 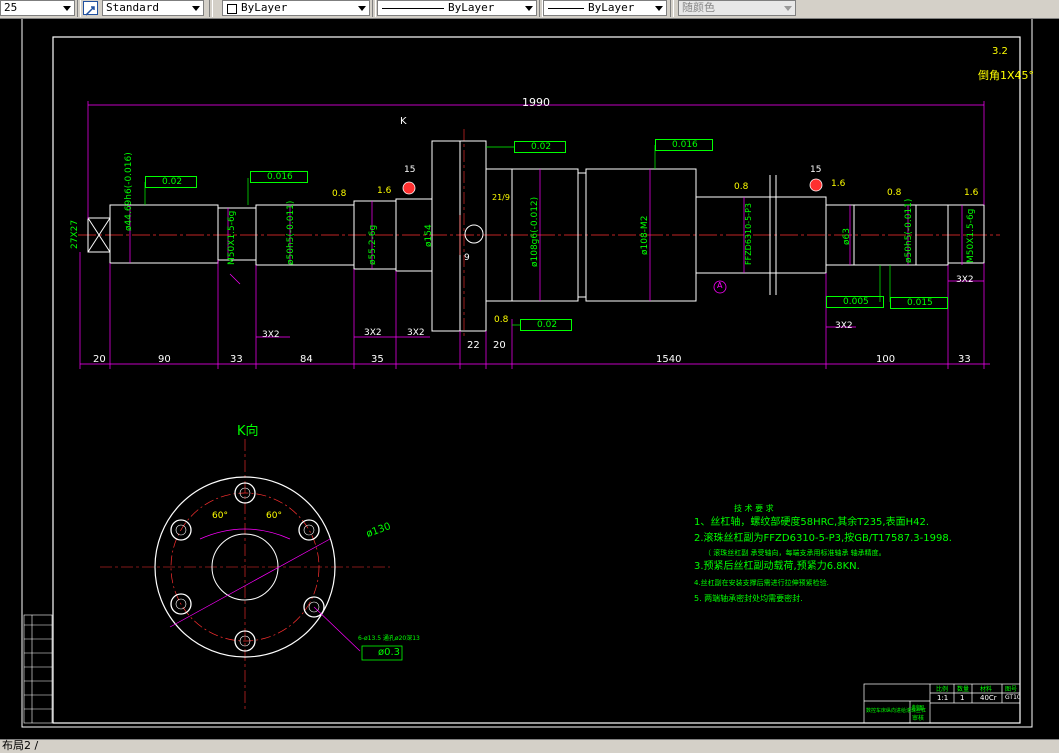 I want to click on bottom-dim: 1540, so click(x=669, y=359).